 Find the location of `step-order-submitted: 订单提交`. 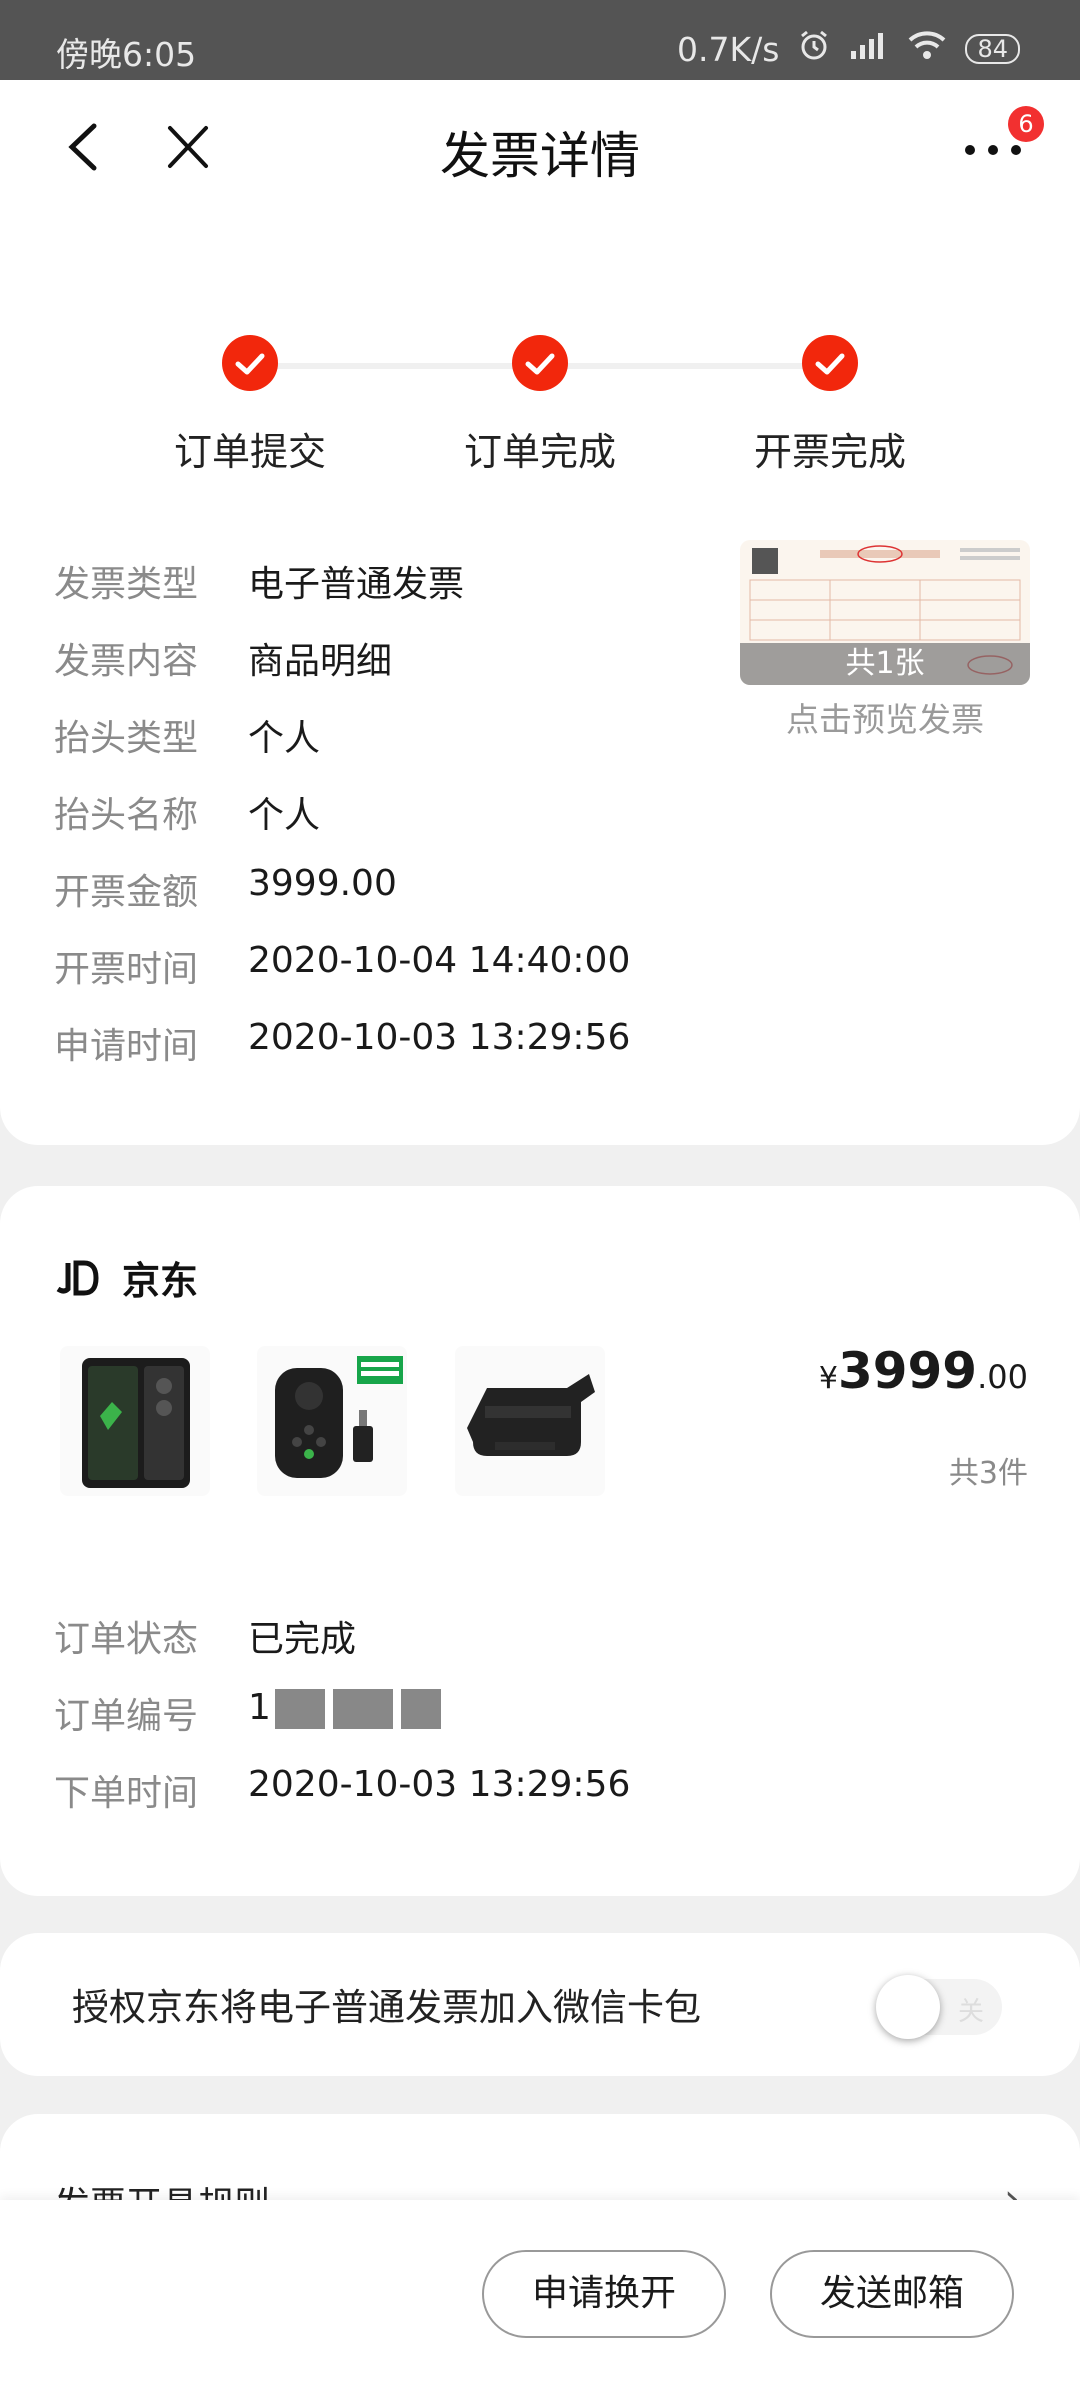

step-order-submitted: 订单提交 is located at coordinates (250, 405).